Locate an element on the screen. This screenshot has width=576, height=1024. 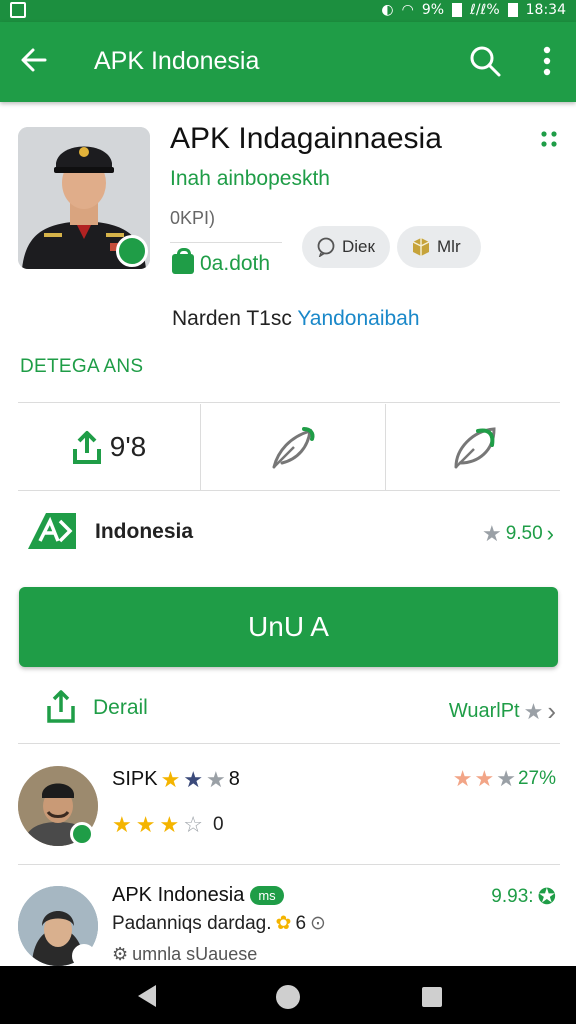
nav-back-icon is located at coordinates (147, 996).